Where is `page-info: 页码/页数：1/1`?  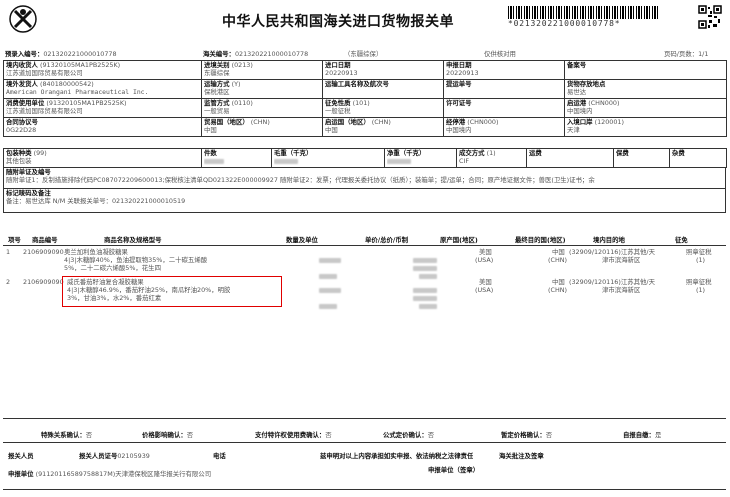
page-info: 页码/页数：1/1 is located at coordinates (686, 54).